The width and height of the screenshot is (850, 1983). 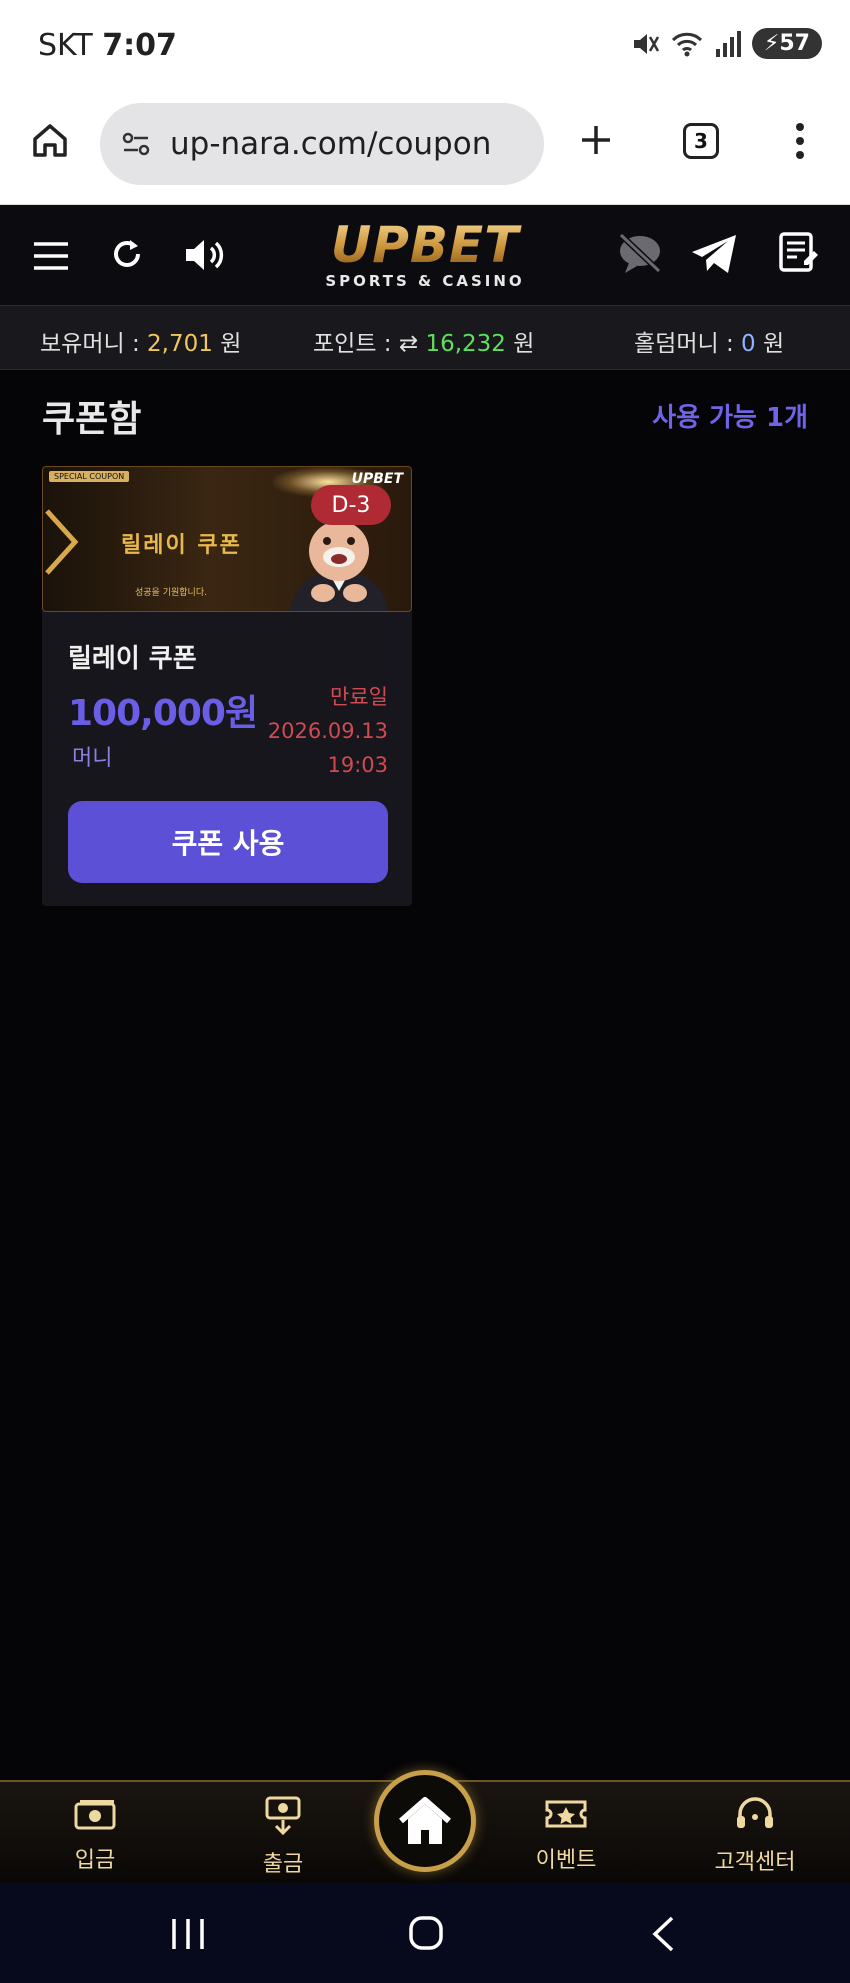 What do you see at coordinates (351, 505) in the screenshot?
I see `days-left-badge: D-3` at bounding box center [351, 505].